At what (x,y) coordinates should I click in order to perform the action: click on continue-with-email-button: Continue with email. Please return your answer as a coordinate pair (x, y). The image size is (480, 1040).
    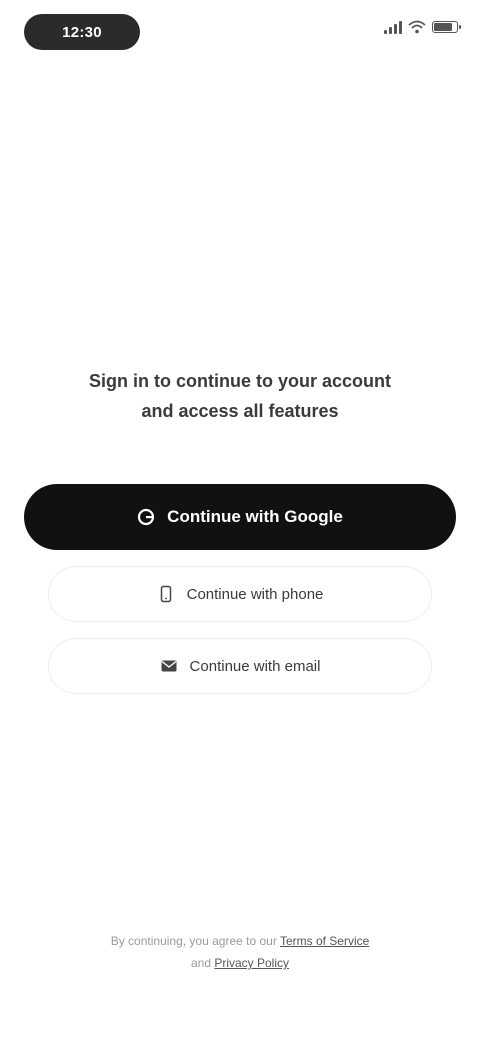
    Looking at the image, I should click on (240, 666).